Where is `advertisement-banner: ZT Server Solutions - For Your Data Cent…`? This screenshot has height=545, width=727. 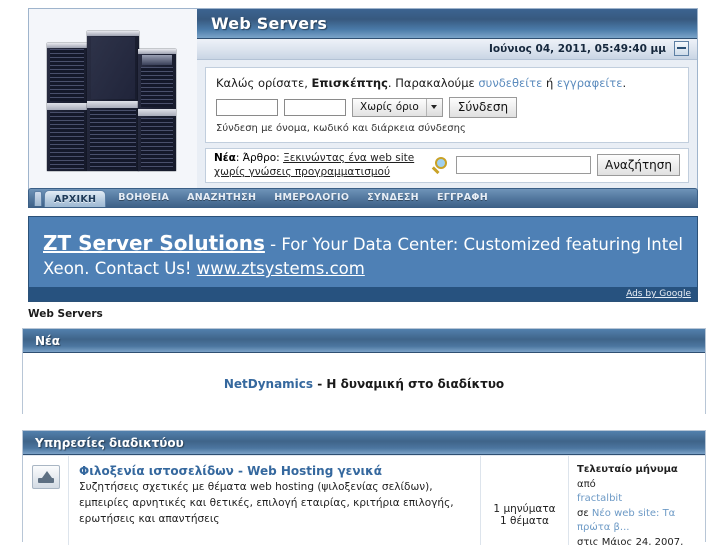
advertisement-banner: ZT Server Solutions - For Your Data Cent… is located at coordinates (363, 259).